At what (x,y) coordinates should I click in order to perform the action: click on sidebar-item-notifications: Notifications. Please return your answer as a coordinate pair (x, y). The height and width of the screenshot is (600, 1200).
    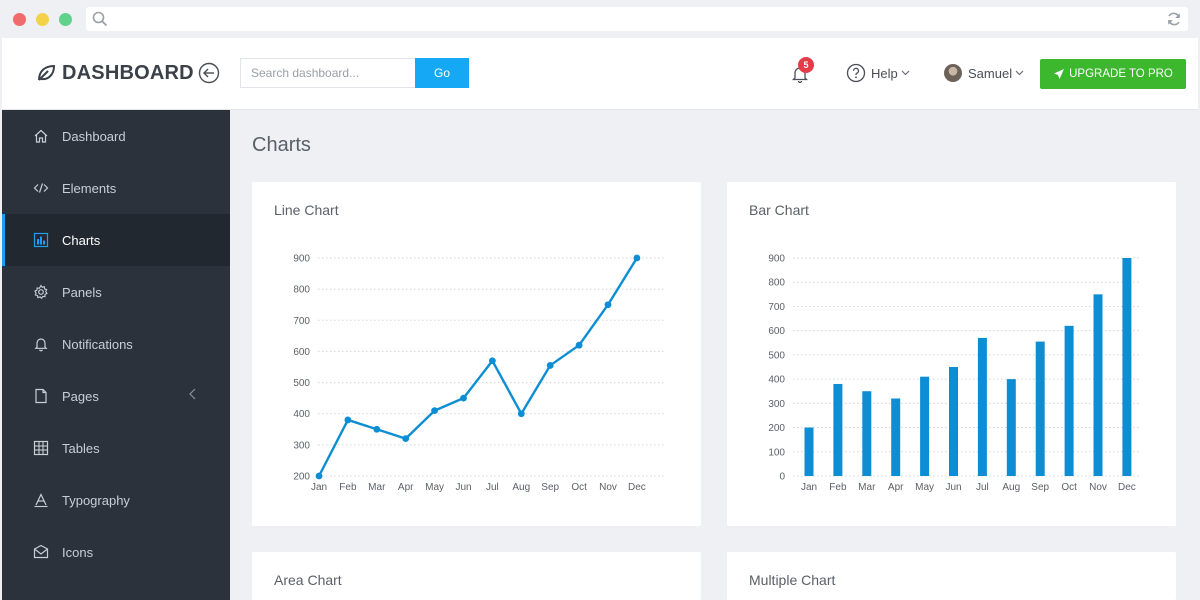
    Looking at the image, I should click on (116, 344).